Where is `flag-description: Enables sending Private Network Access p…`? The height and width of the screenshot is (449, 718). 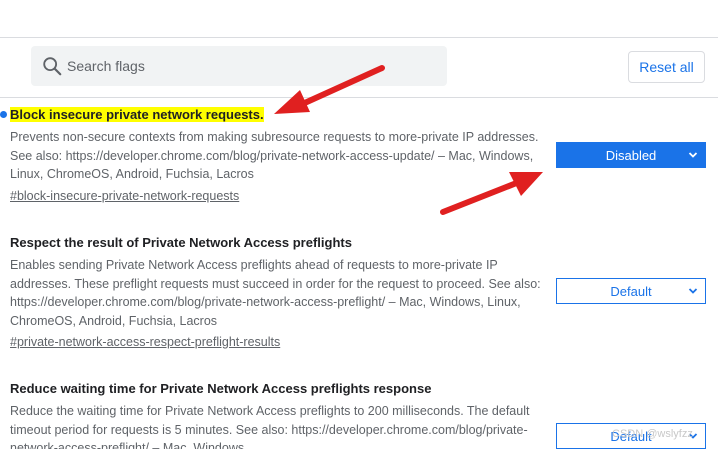
flag-description: Enables sending Private Network Access p… is located at coordinates (275, 293).